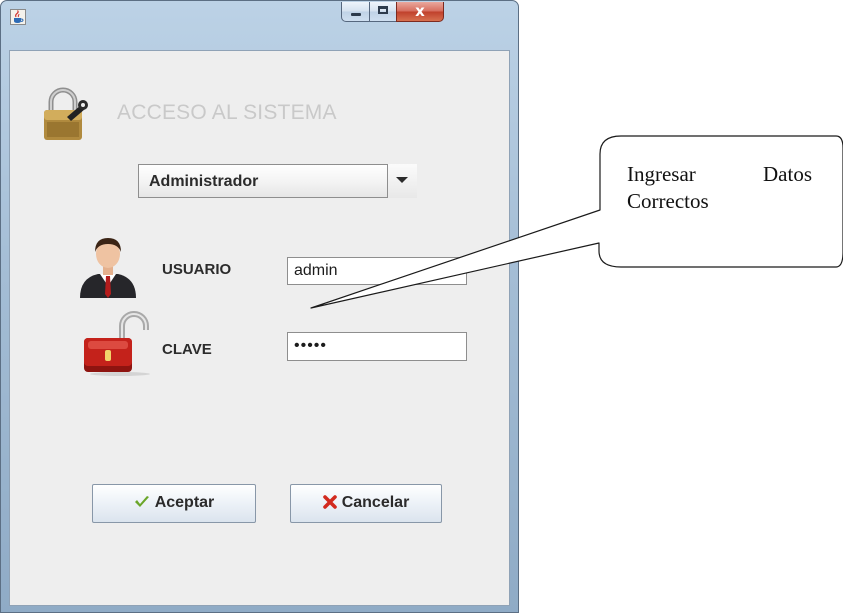  I want to click on close-button: x, so click(420, 12).